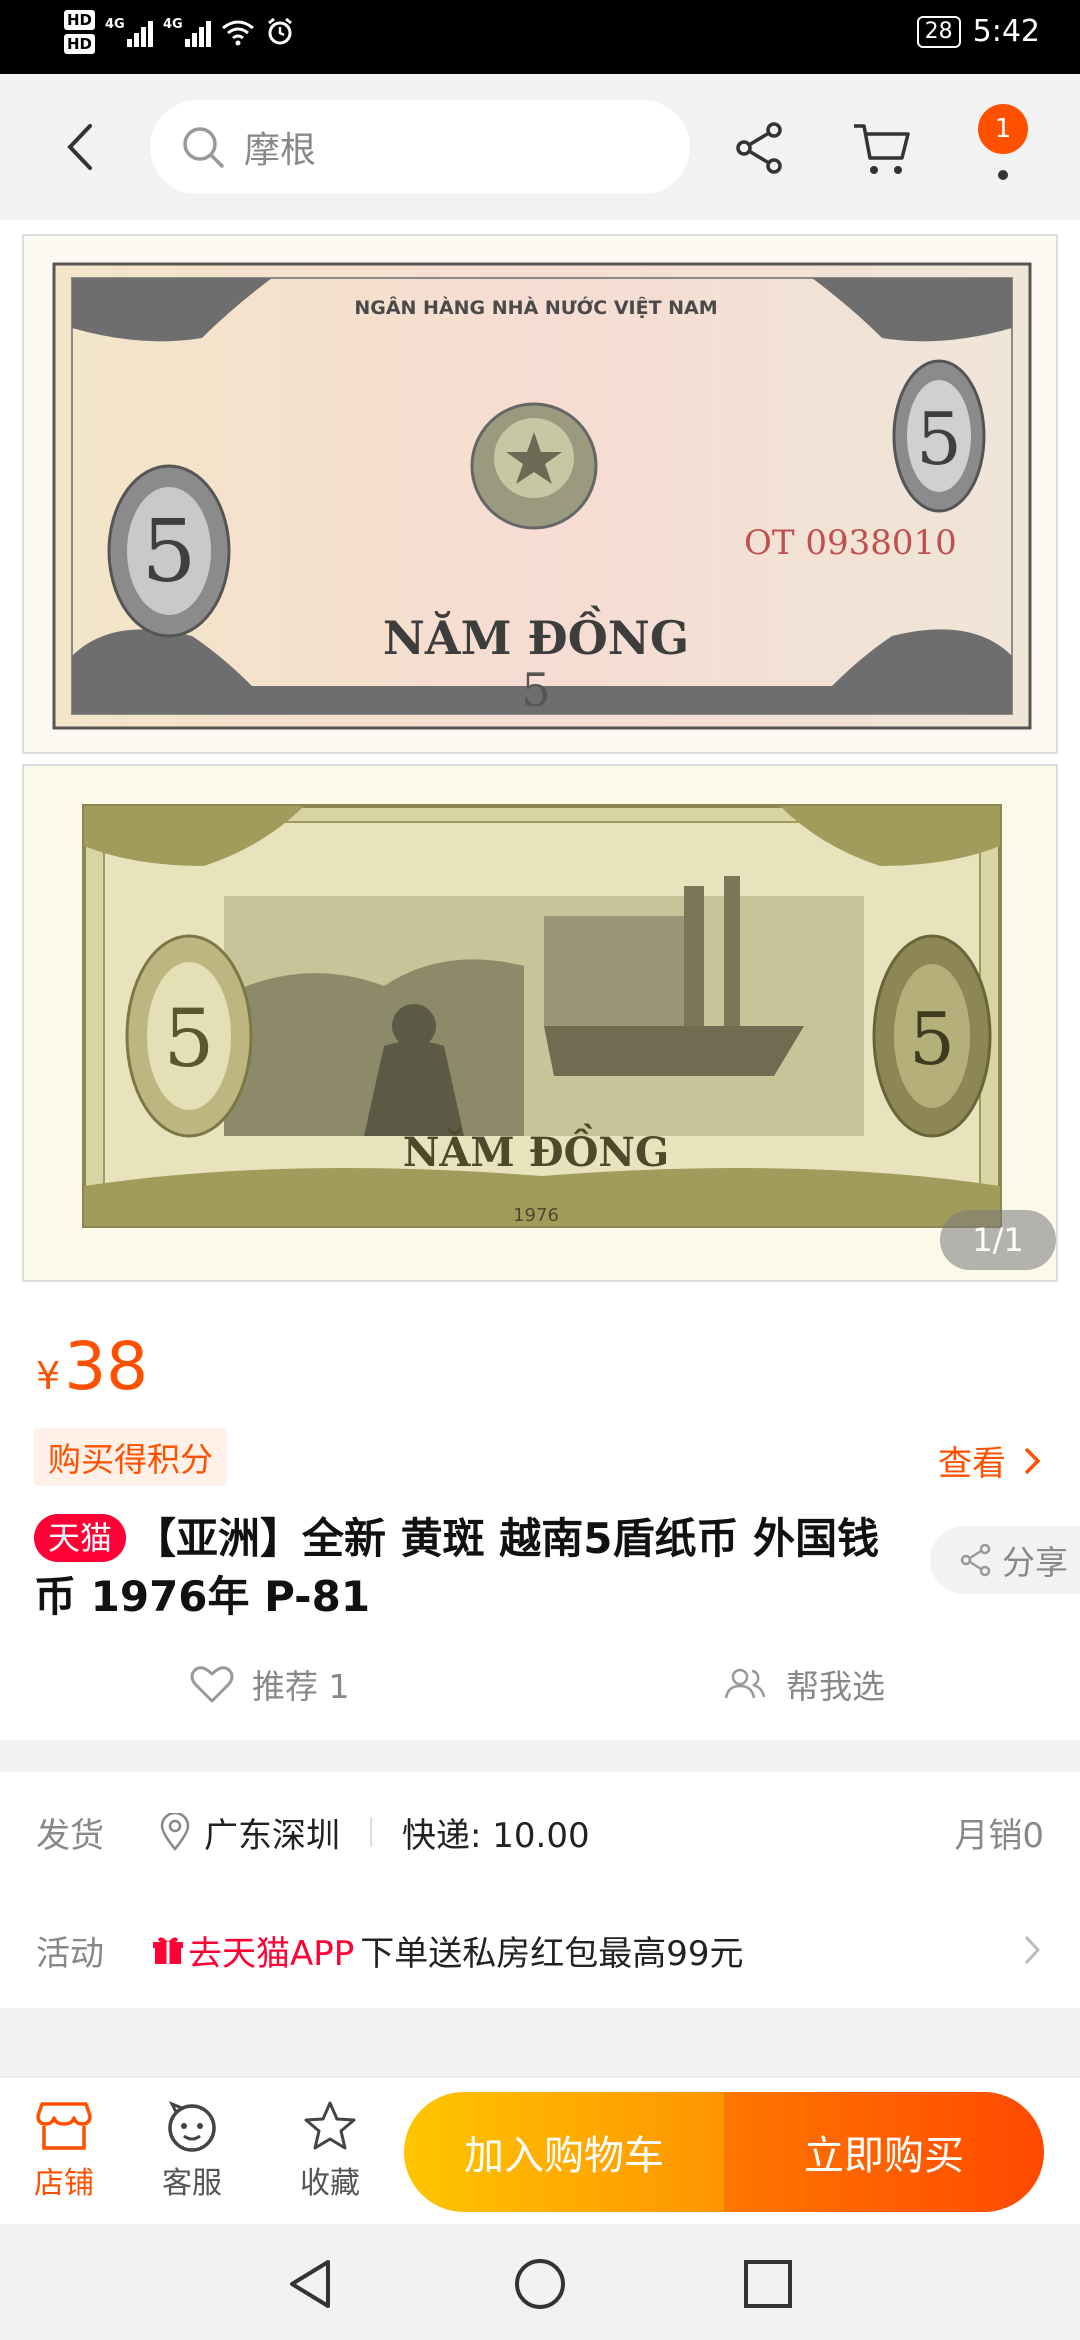  Describe the element at coordinates (552, 1953) in the screenshot. I see `activity-text: 下单送私房红包最高99元` at that location.